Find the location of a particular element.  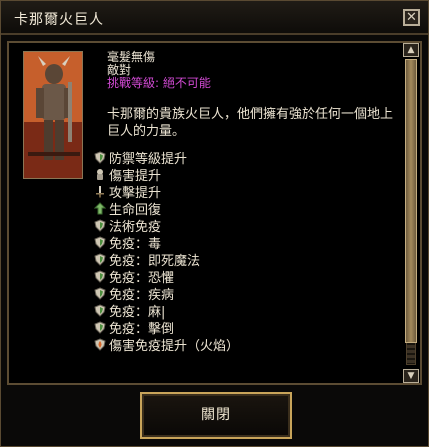

list-item: 生命回復 is located at coordinates (252, 209).